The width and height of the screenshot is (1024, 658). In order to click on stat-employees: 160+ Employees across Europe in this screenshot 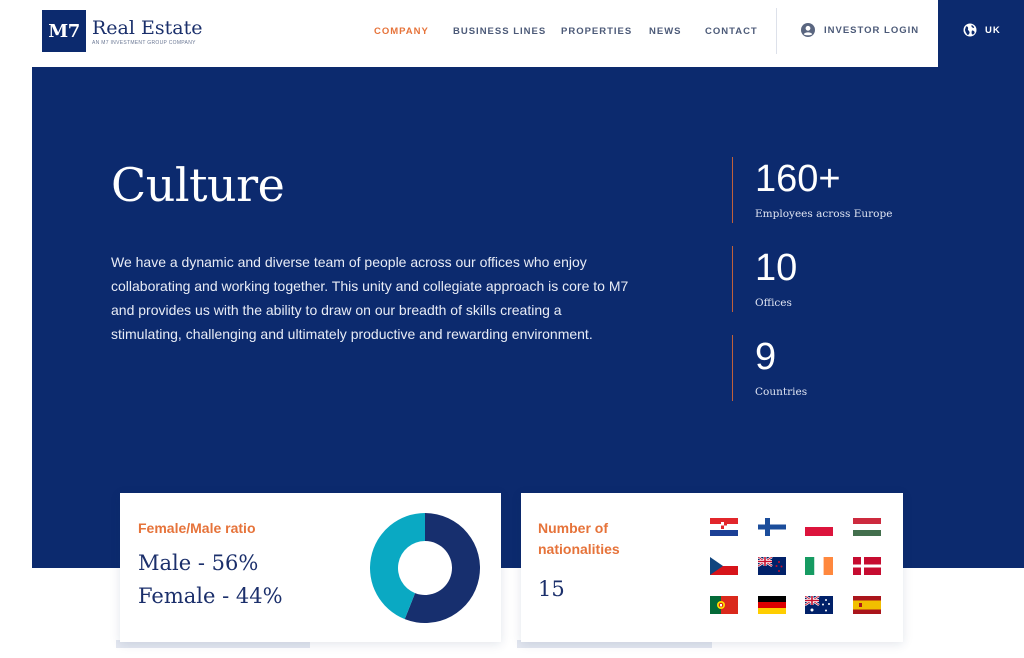, I will do `click(827, 190)`.